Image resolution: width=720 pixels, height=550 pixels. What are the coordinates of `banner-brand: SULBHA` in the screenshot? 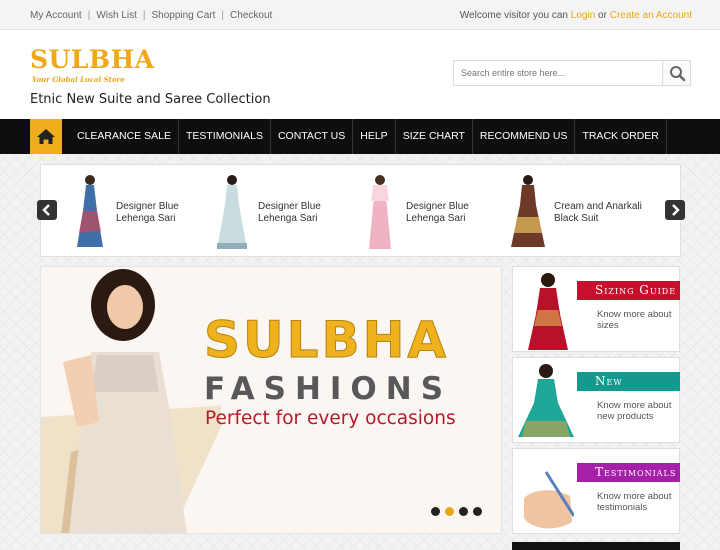 It's located at (326, 340).